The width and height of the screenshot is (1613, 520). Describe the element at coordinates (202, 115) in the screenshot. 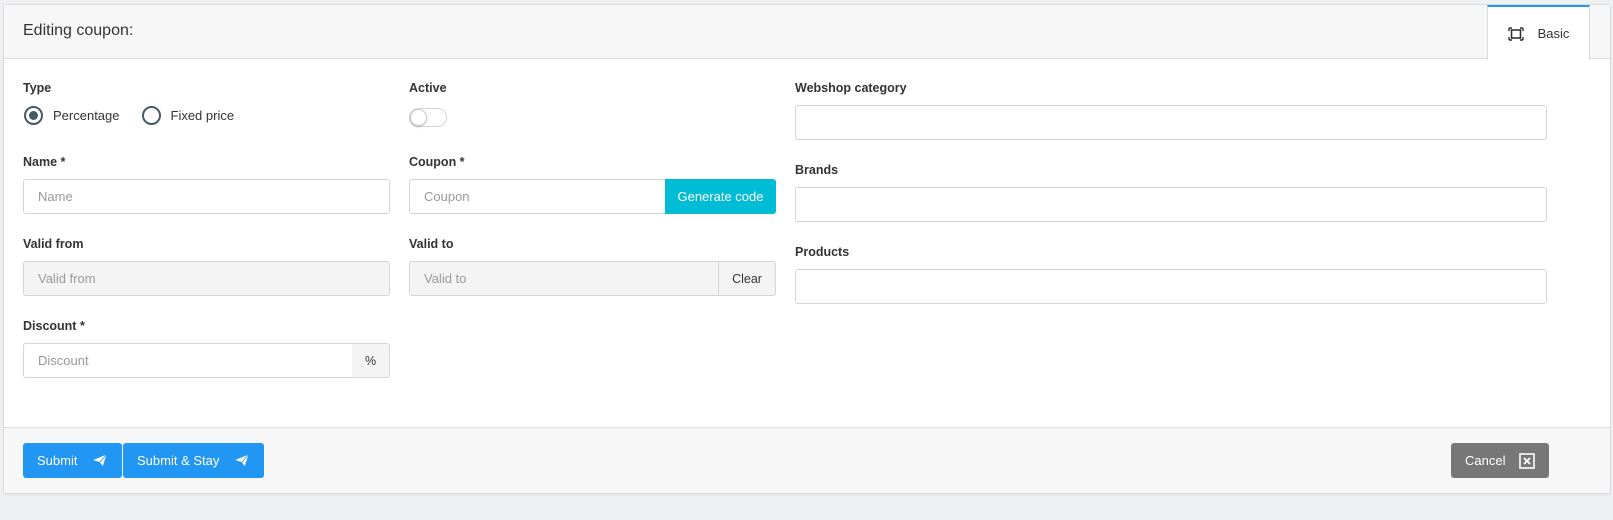

I see `radio-fixed-price-label: Fixed price` at that location.